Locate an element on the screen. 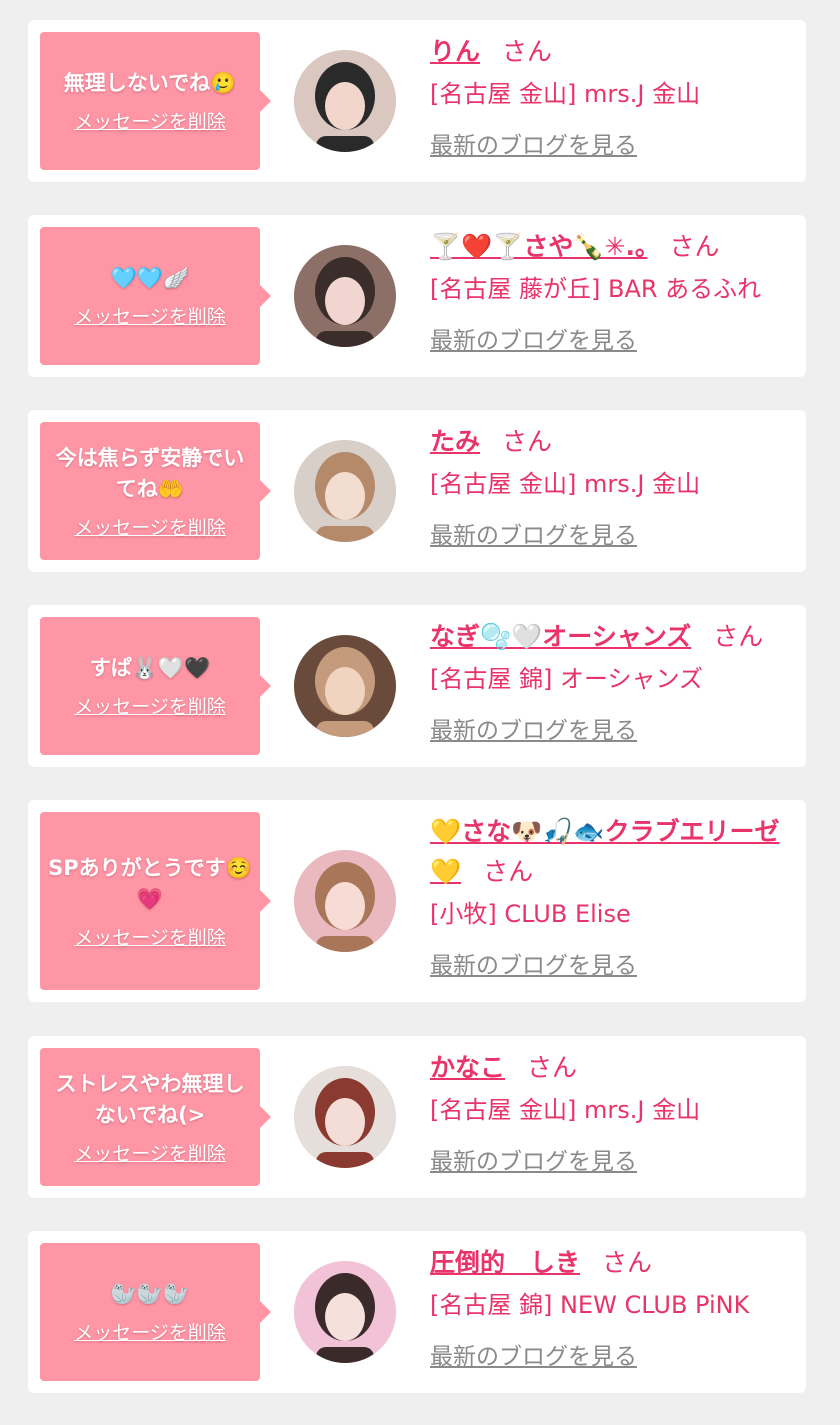  message-text: SPありがとうです☺️💗 is located at coordinates (150, 883).